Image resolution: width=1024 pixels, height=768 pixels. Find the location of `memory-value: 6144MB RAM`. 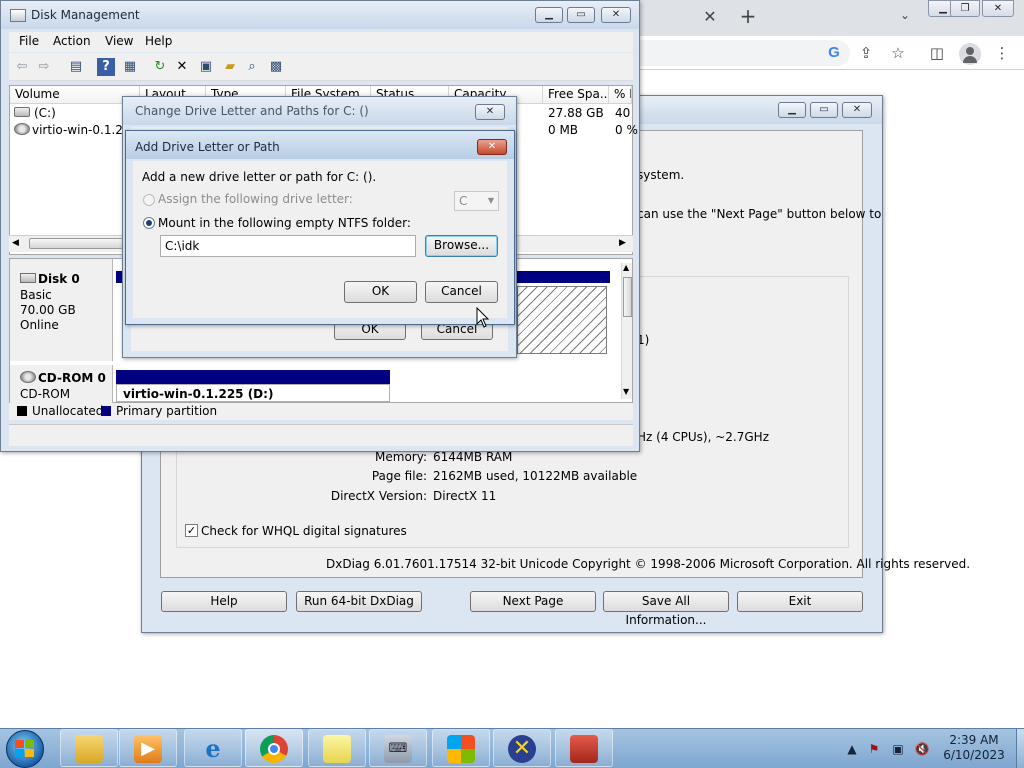

memory-value: 6144MB RAM is located at coordinates (473, 457).